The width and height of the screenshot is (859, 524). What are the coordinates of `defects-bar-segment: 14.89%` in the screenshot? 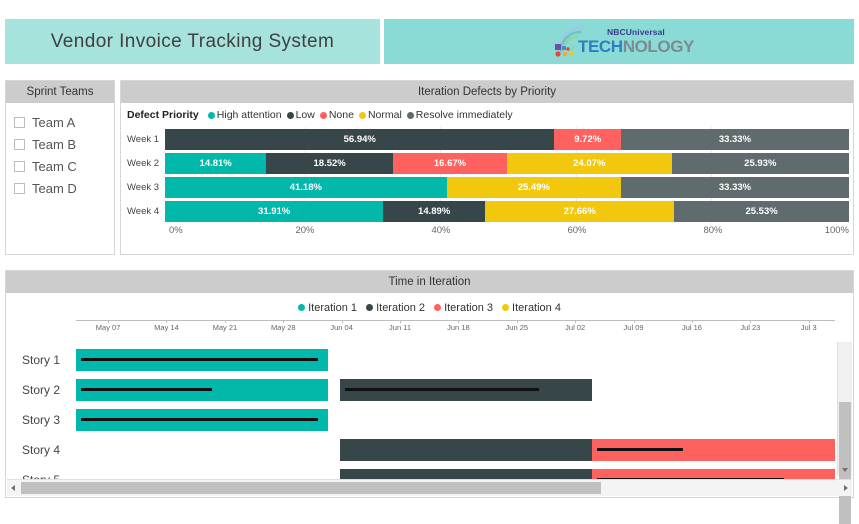 It's located at (434, 211).